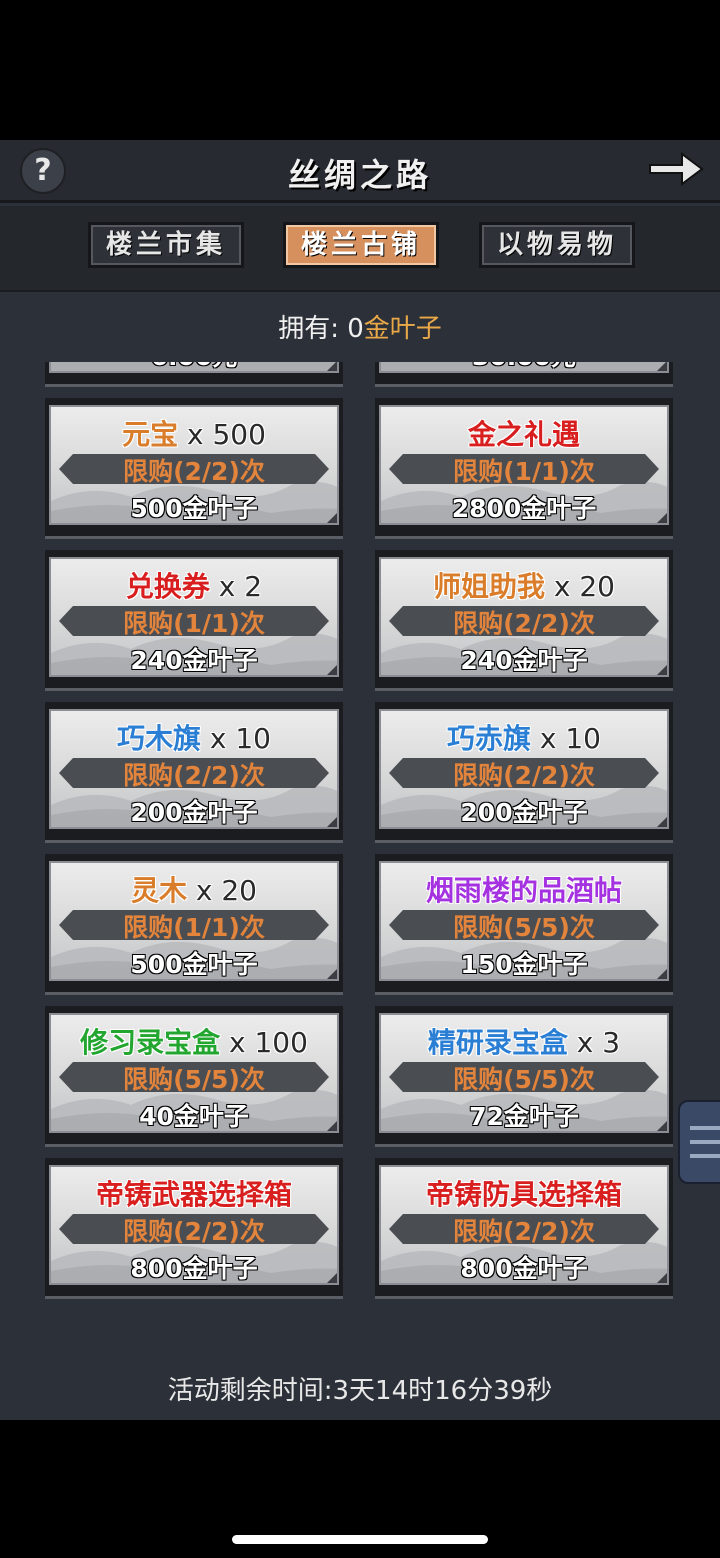 The height and width of the screenshot is (1558, 720). Describe the element at coordinates (488, 586) in the screenshot. I see `item-title: 师姐助我` at that location.